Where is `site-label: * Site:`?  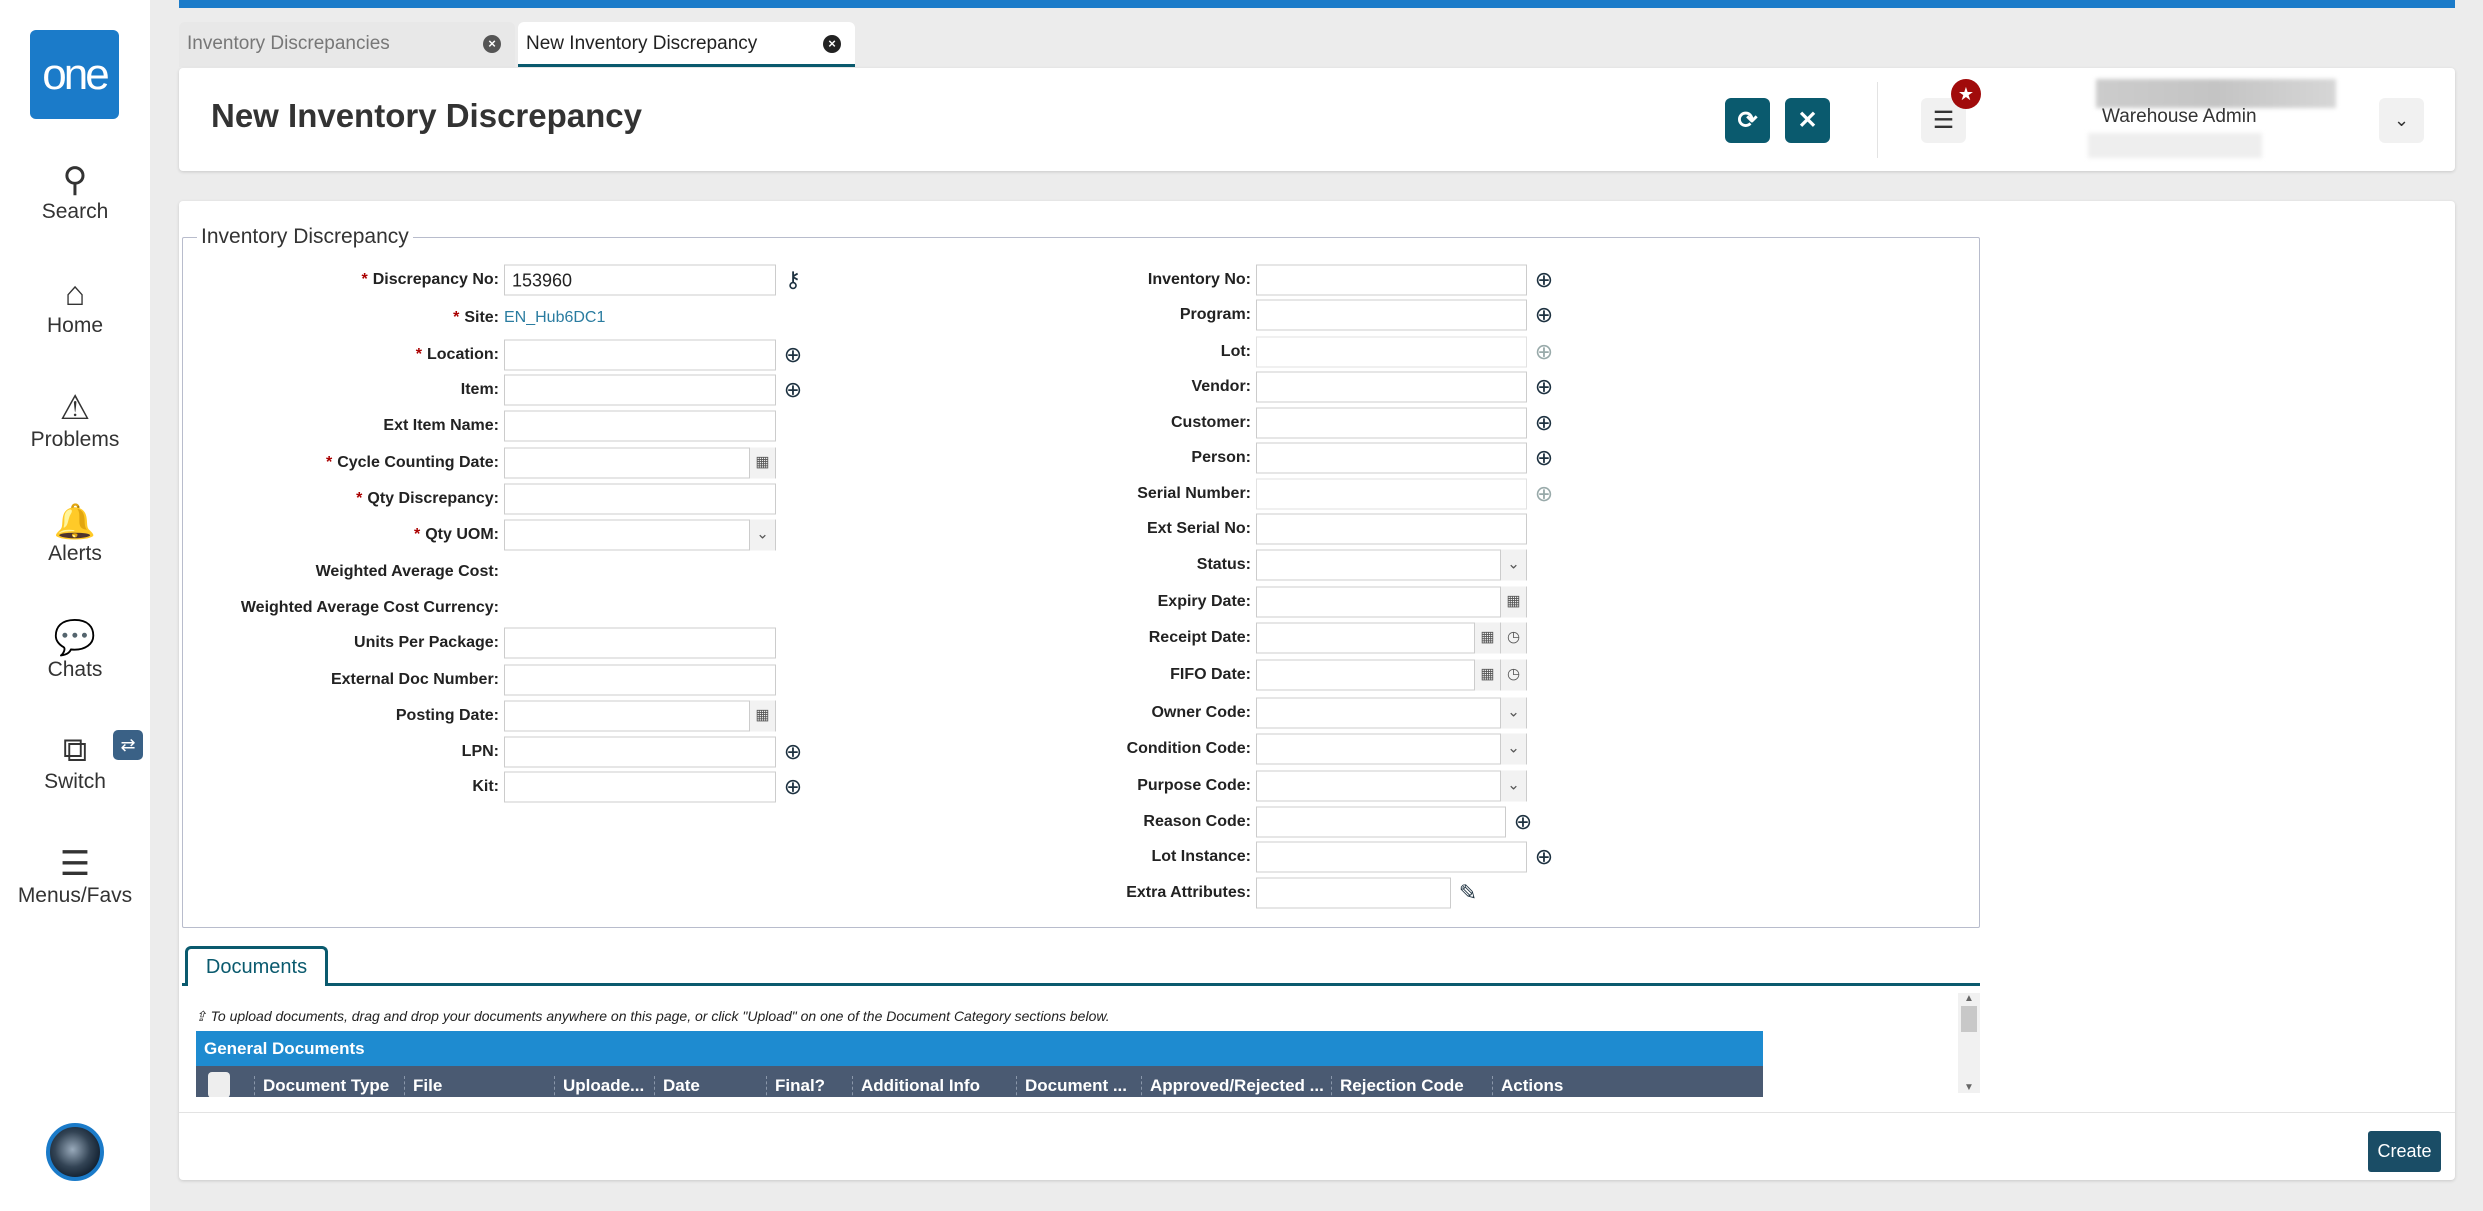 site-label: * Site: is located at coordinates (476, 318).